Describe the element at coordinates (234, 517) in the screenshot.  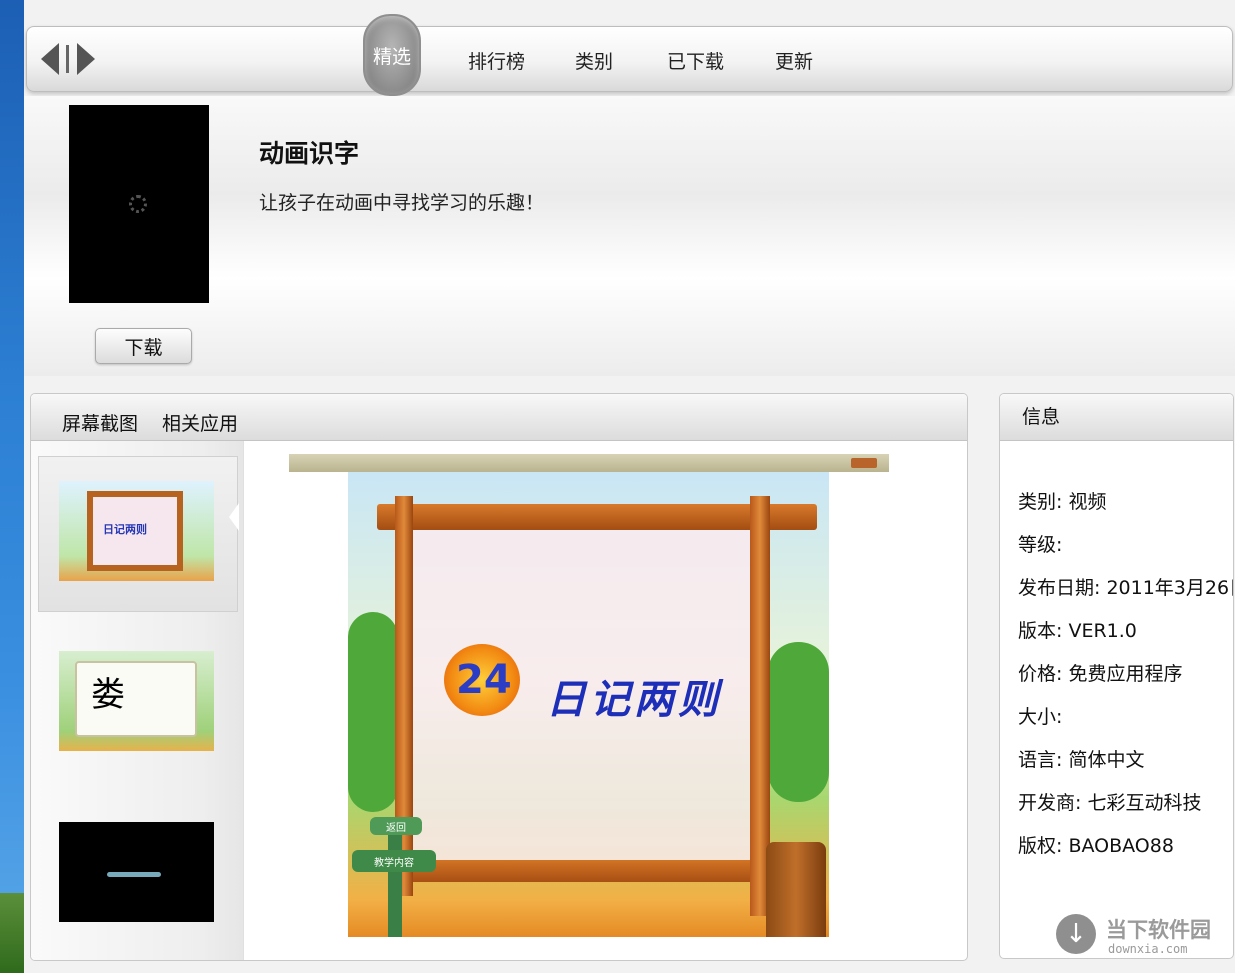
I see `selection-pointer-icon` at that location.